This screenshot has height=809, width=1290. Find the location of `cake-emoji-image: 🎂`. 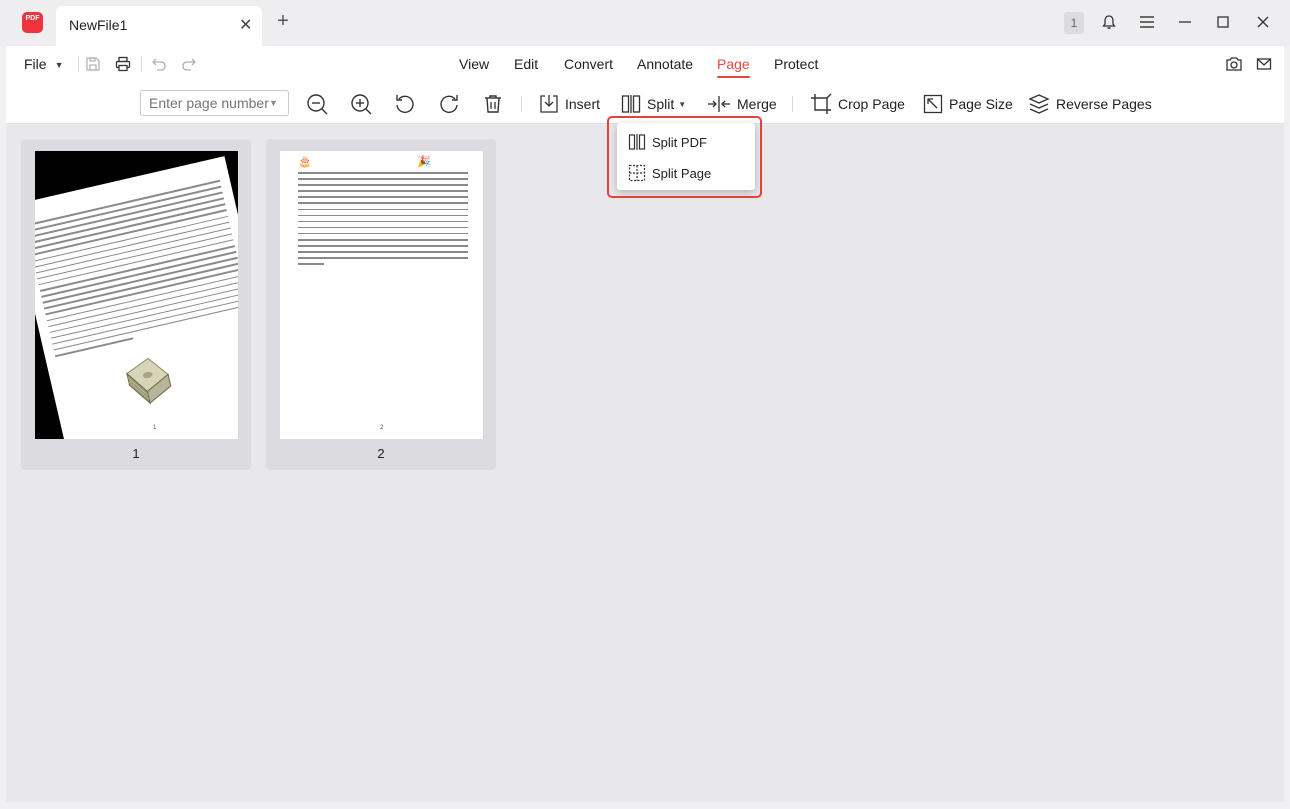

cake-emoji-image: 🎂 is located at coordinates (305, 162).